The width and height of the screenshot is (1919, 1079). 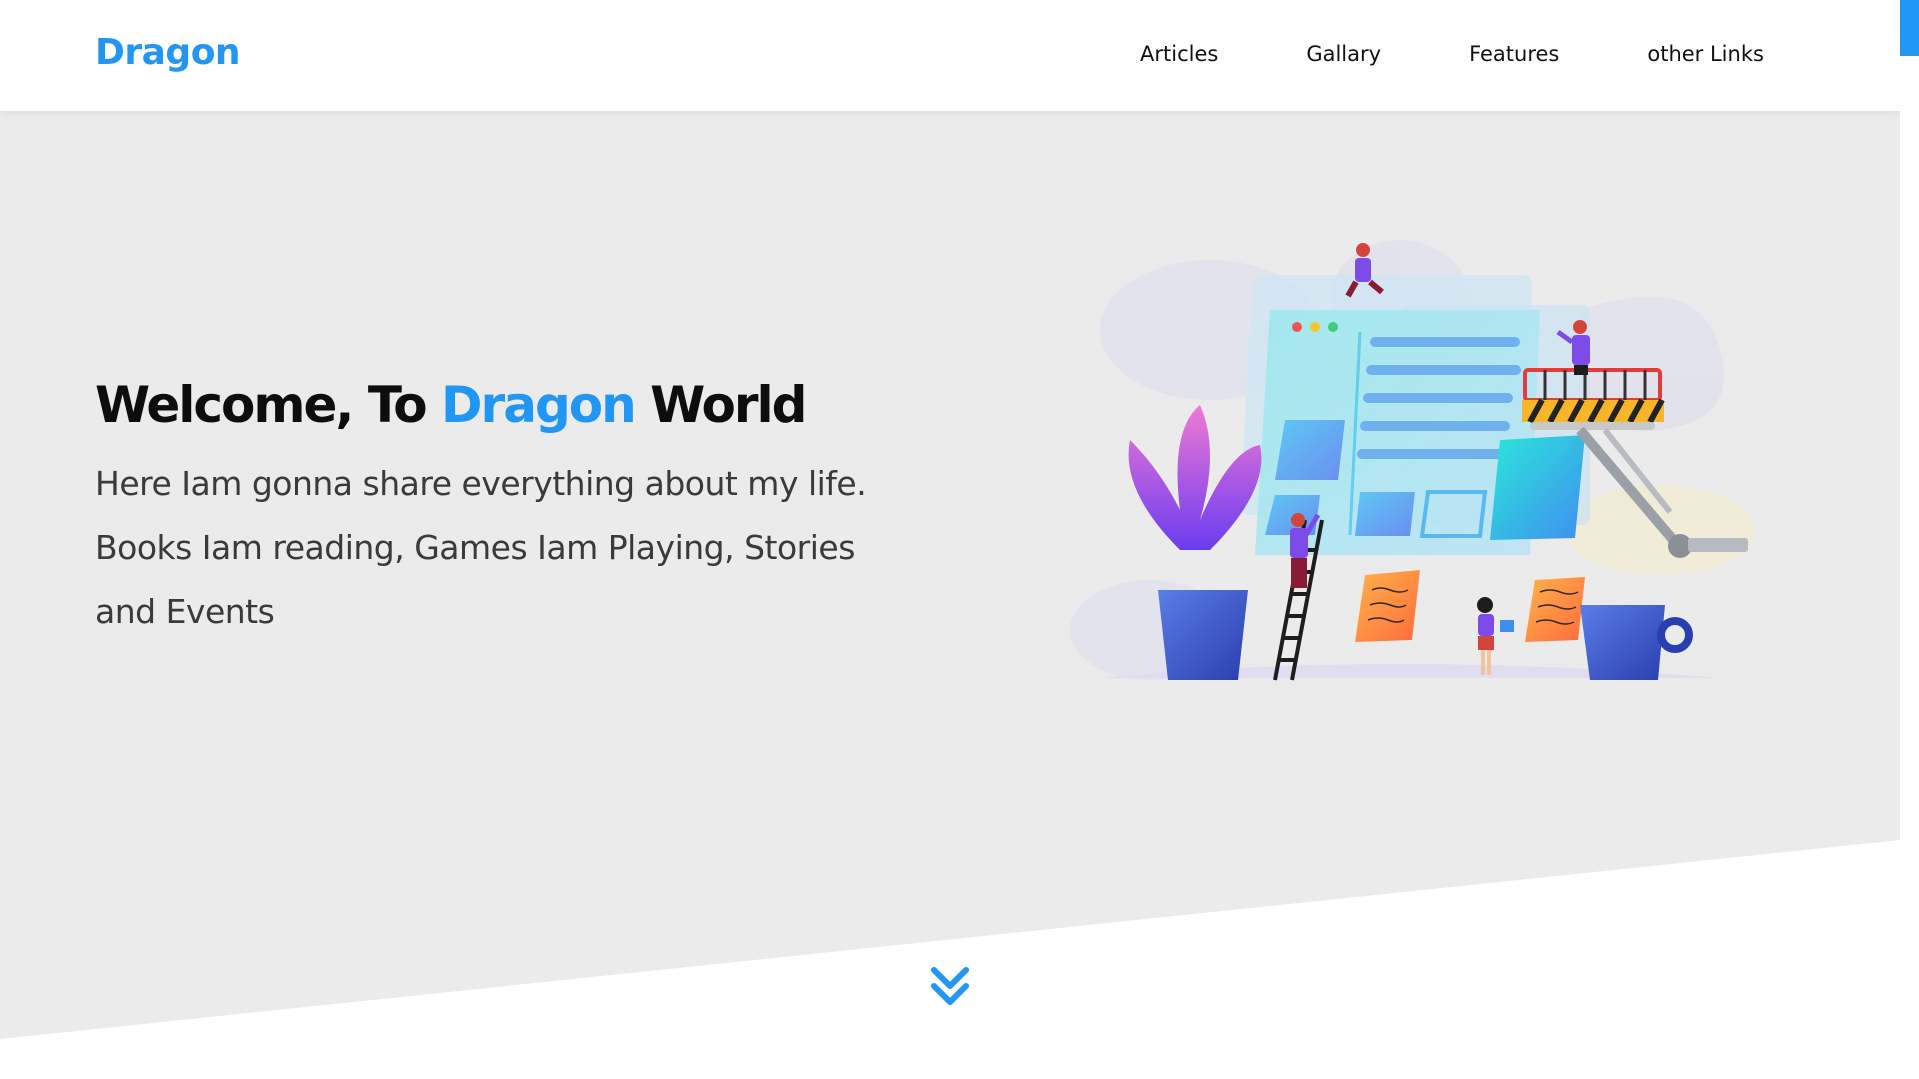 I want to click on main-nav: Articles Gallary Features other Links, so click(x=1452, y=54).